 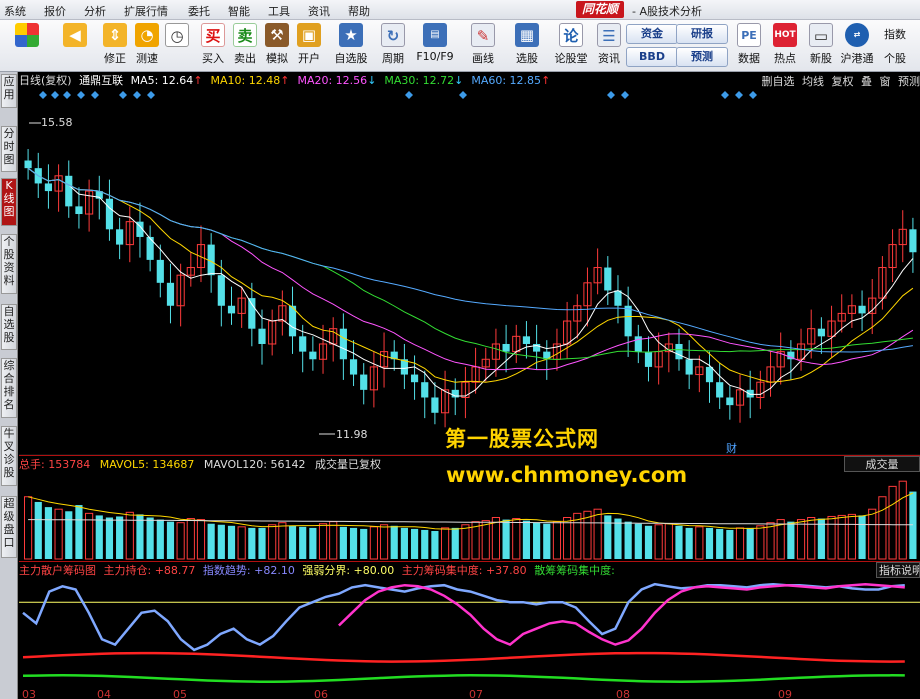 I want to click on retail-concentration-line, so click(x=463, y=678).